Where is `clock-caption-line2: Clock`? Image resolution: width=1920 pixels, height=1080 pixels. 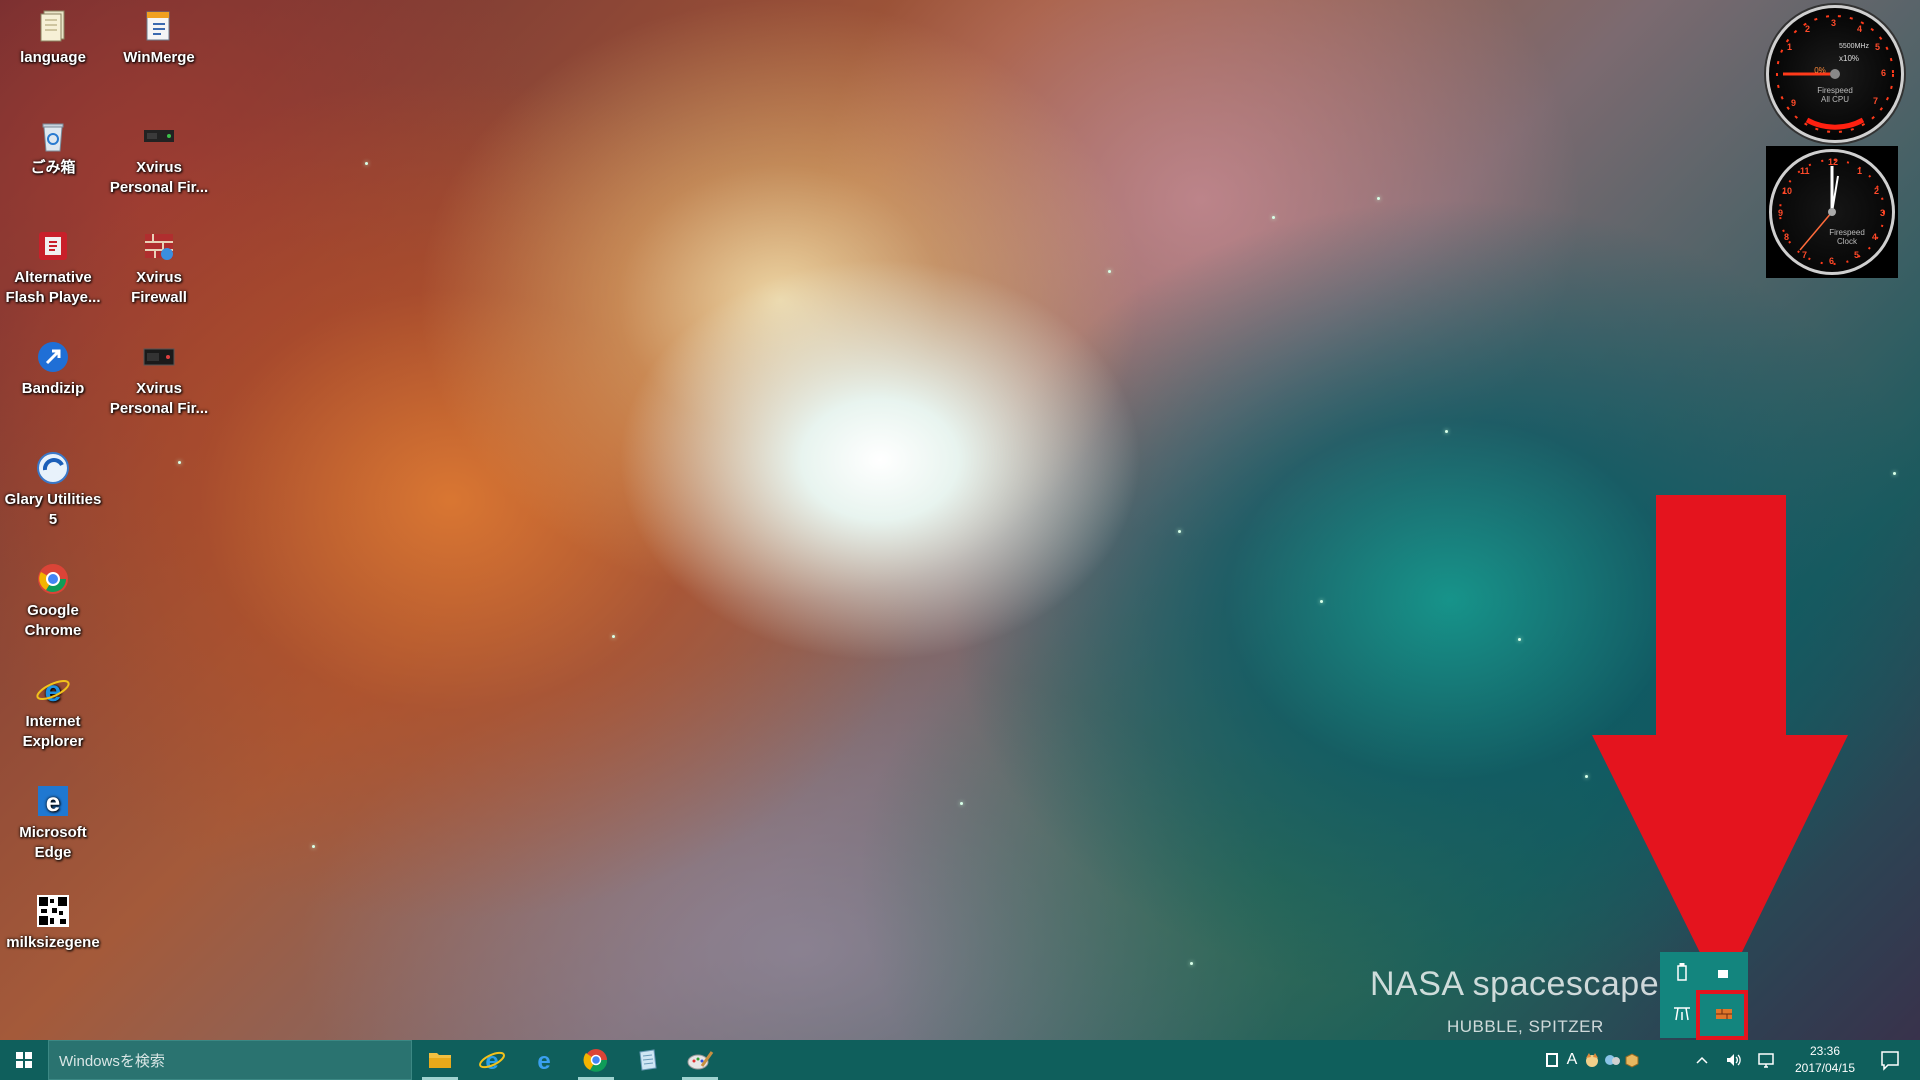 clock-caption-line2: Clock is located at coordinates (1846, 241).